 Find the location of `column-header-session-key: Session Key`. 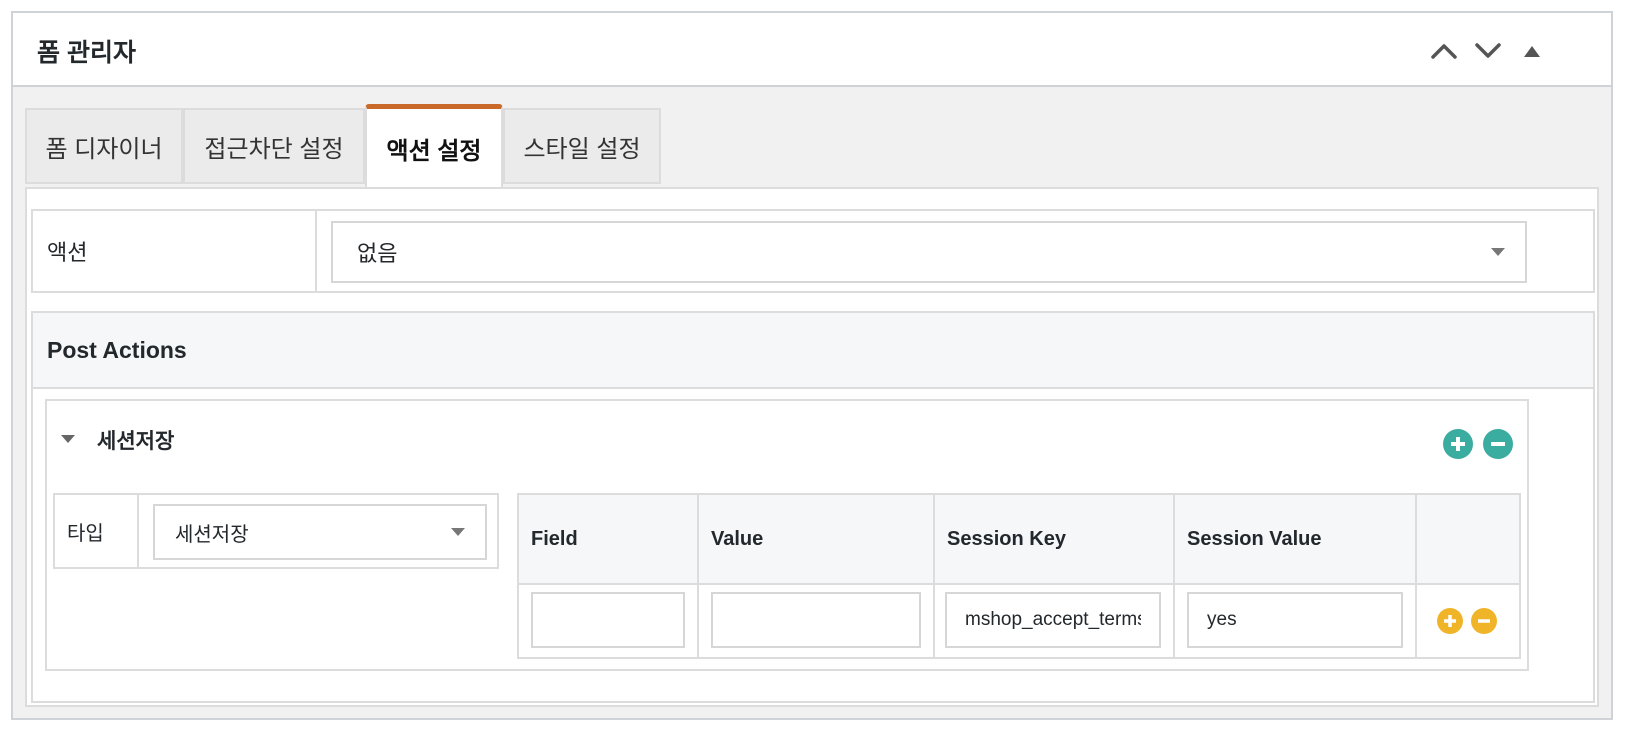

column-header-session-key: Session Key is located at coordinates (1055, 539).